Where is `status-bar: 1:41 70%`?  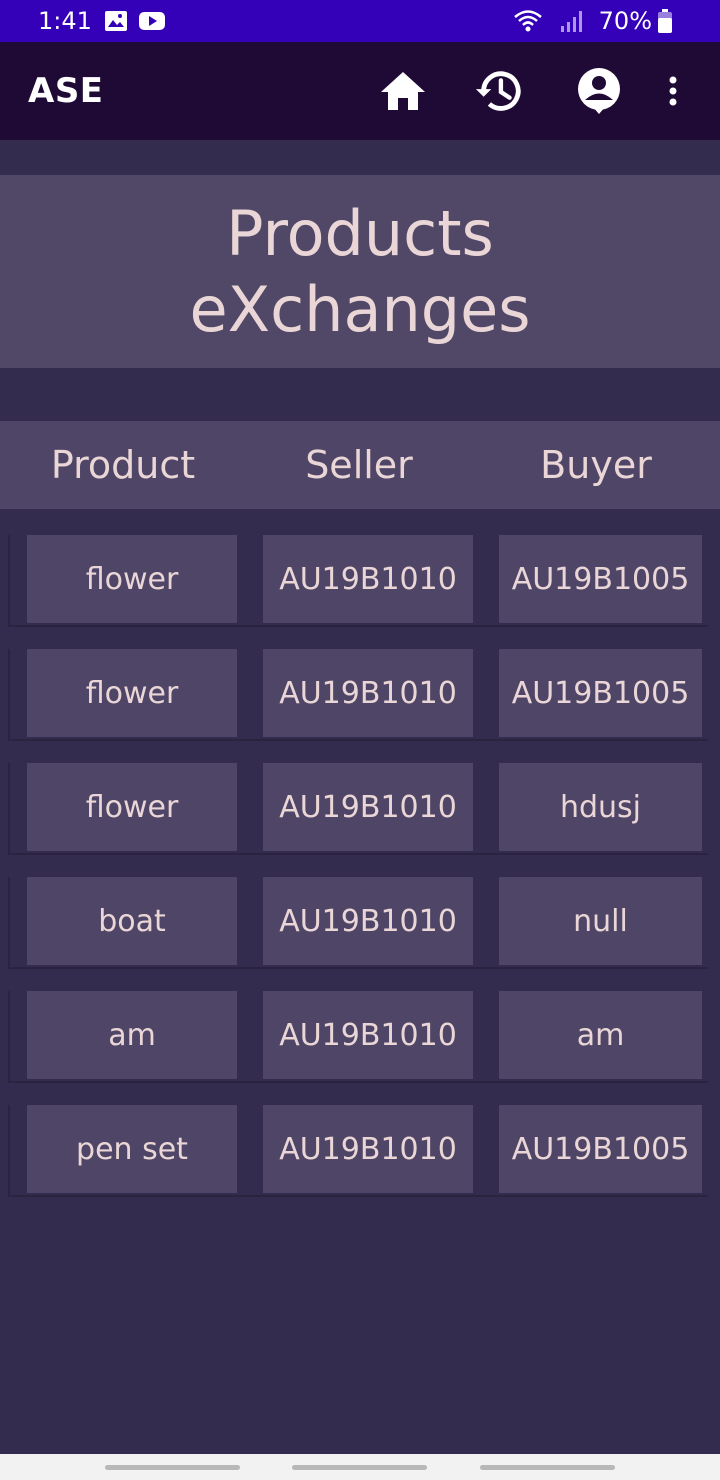 status-bar: 1:41 70% is located at coordinates (360, 21).